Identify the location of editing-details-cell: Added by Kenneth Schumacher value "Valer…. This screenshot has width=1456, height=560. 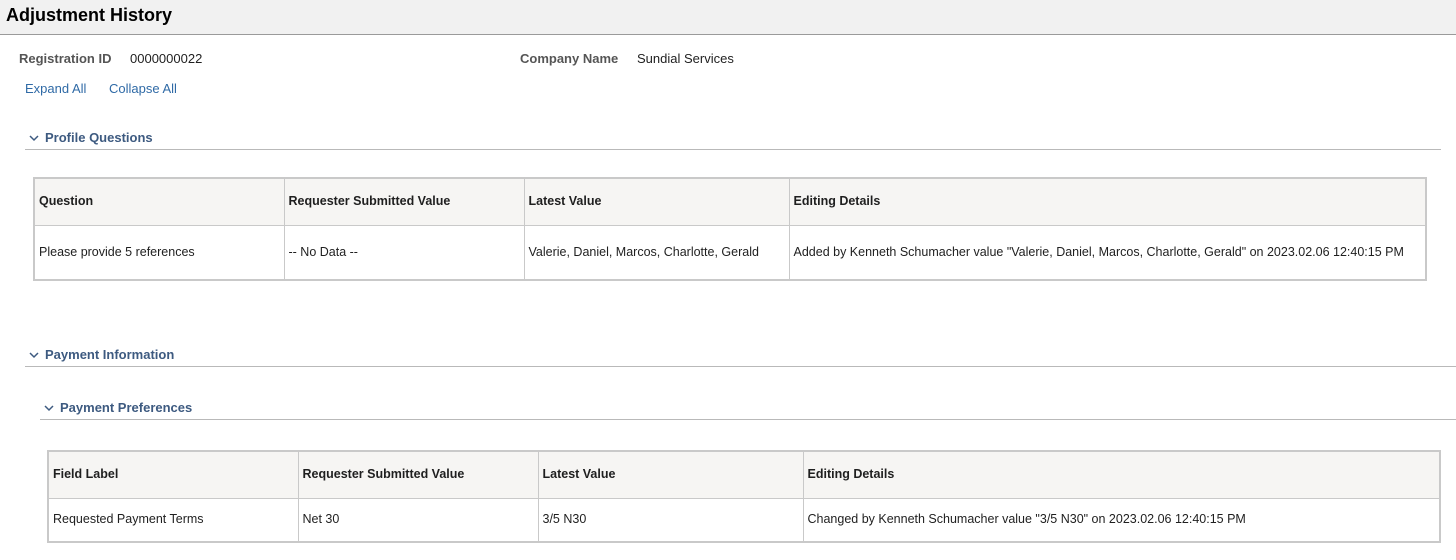
(1107, 252).